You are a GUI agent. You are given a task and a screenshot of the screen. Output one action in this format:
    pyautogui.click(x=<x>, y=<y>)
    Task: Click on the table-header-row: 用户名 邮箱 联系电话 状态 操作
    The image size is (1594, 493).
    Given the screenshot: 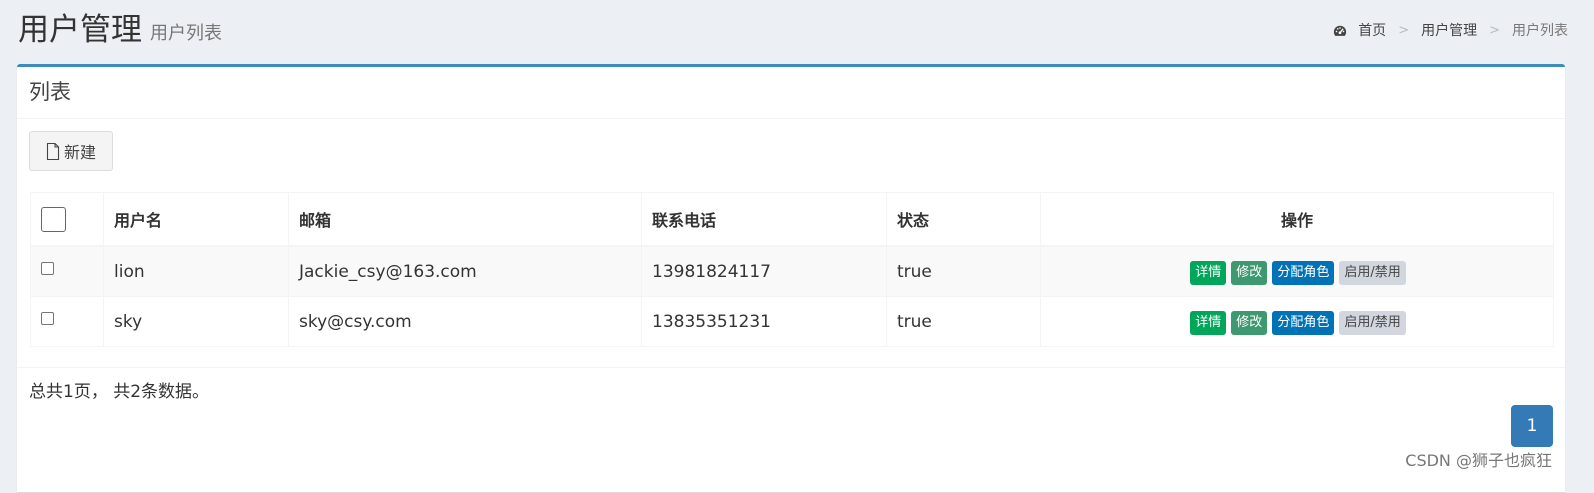 What is the action you would take?
    pyautogui.click(x=792, y=219)
    